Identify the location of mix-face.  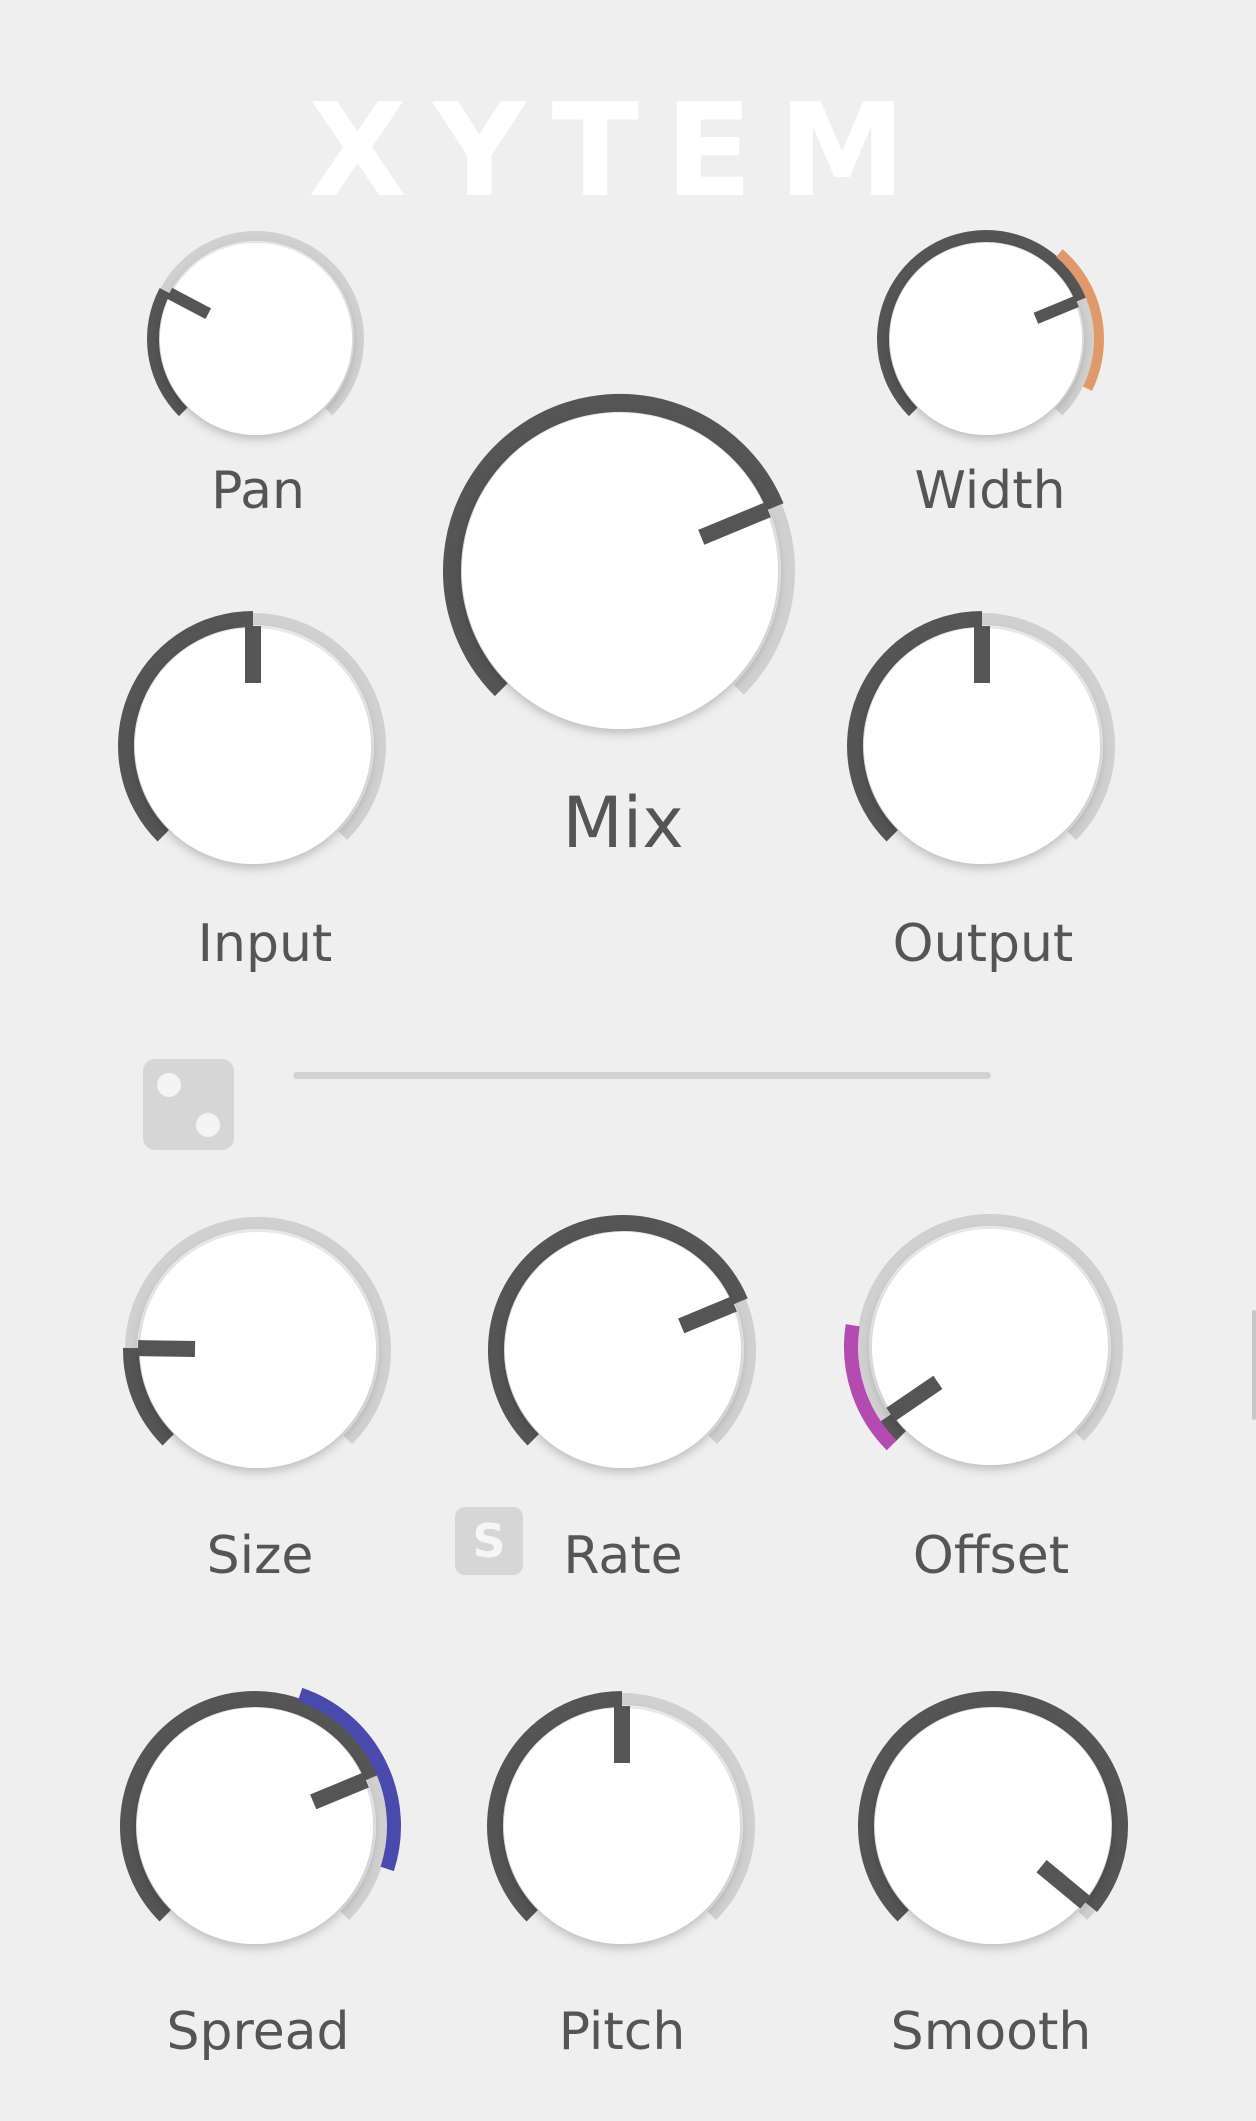
(620, 571).